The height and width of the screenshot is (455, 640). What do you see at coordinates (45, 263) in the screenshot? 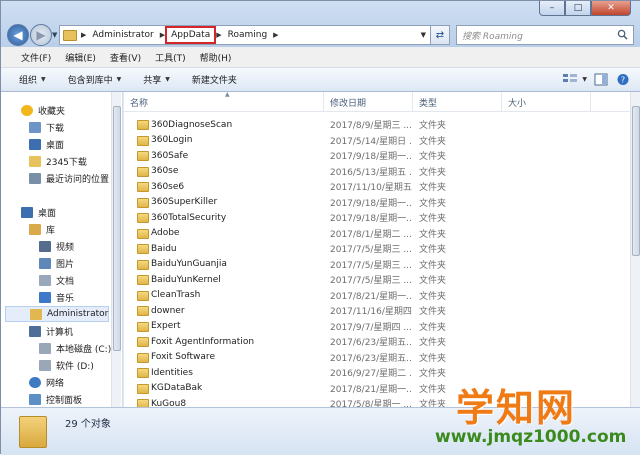
I see `picture-library-icon` at bounding box center [45, 263].